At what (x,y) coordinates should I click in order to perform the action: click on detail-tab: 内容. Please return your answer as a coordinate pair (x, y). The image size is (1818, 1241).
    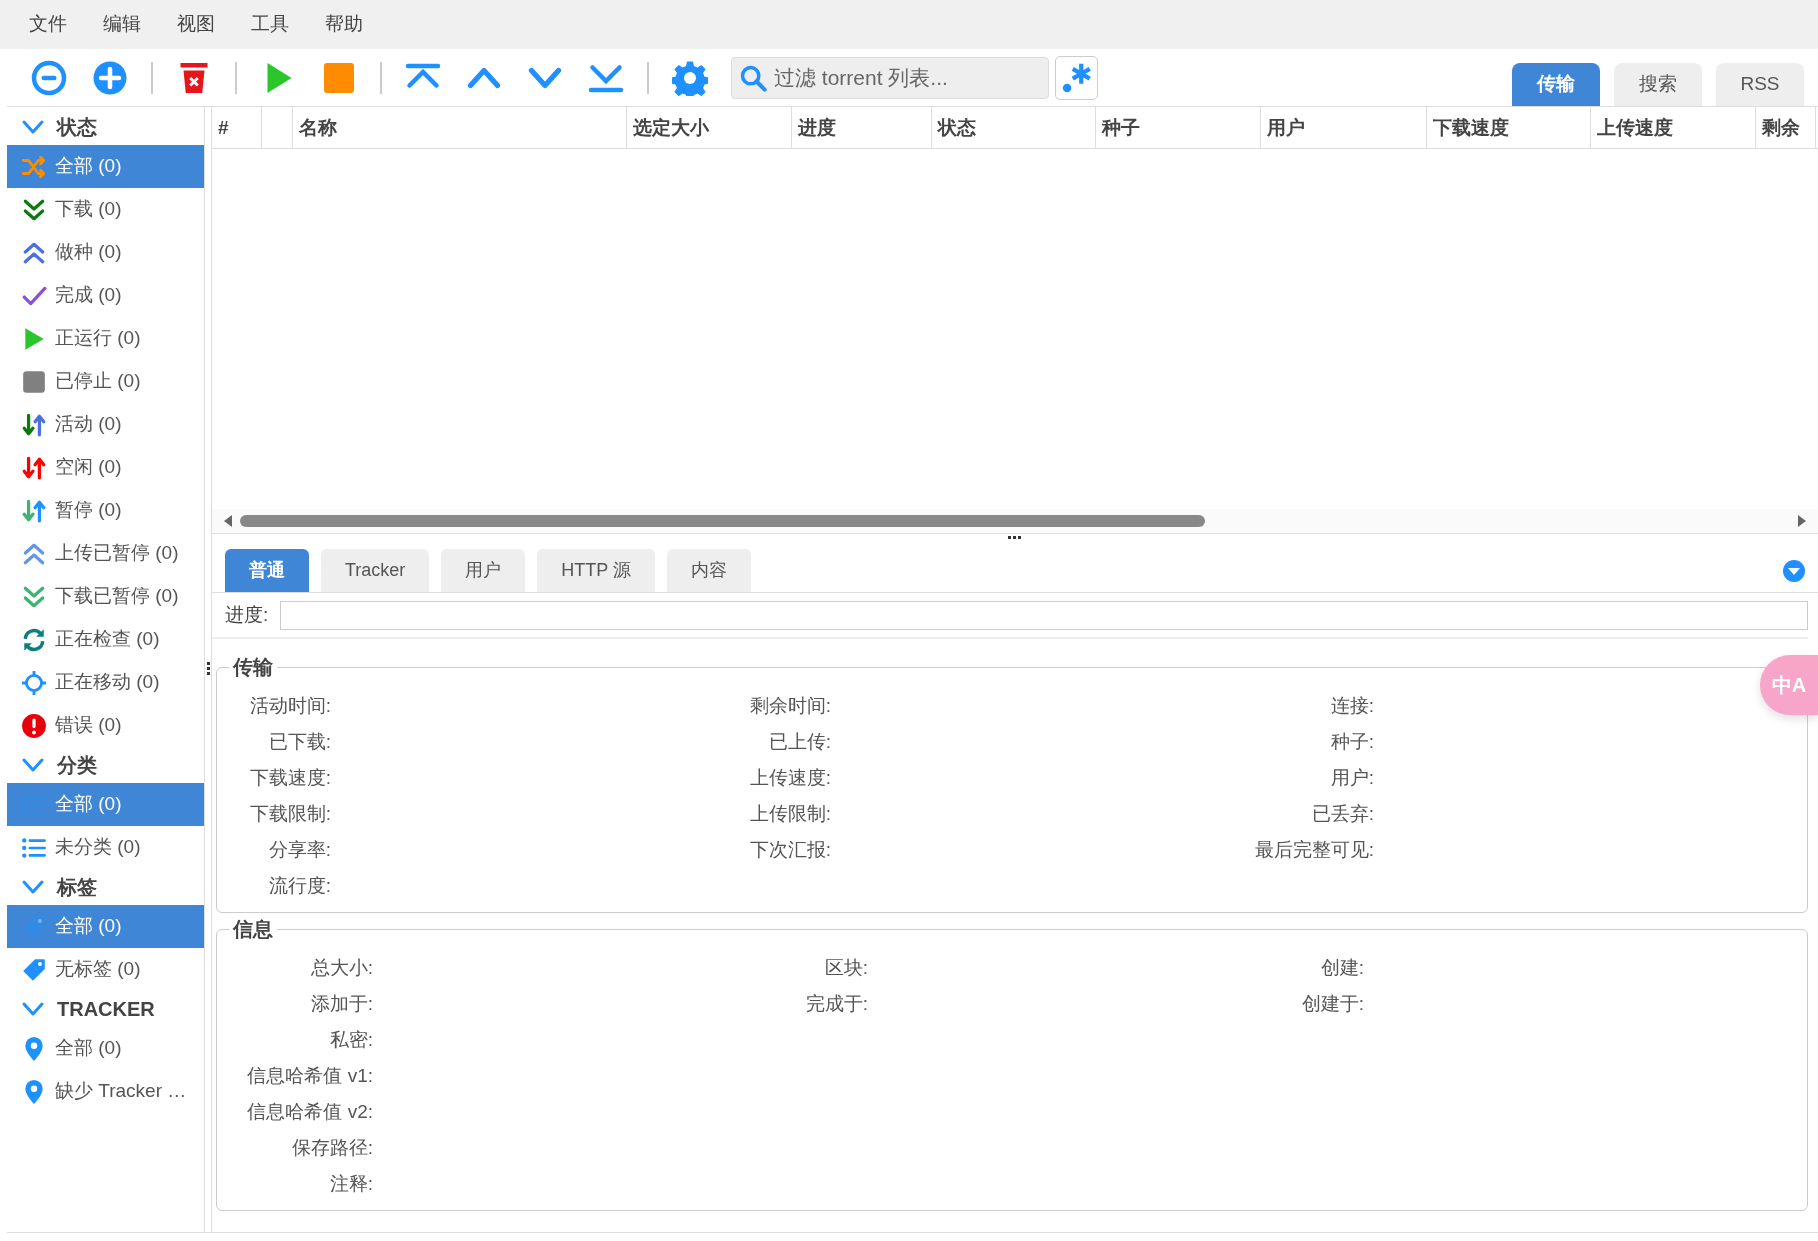
    Looking at the image, I should click on (709, 570).